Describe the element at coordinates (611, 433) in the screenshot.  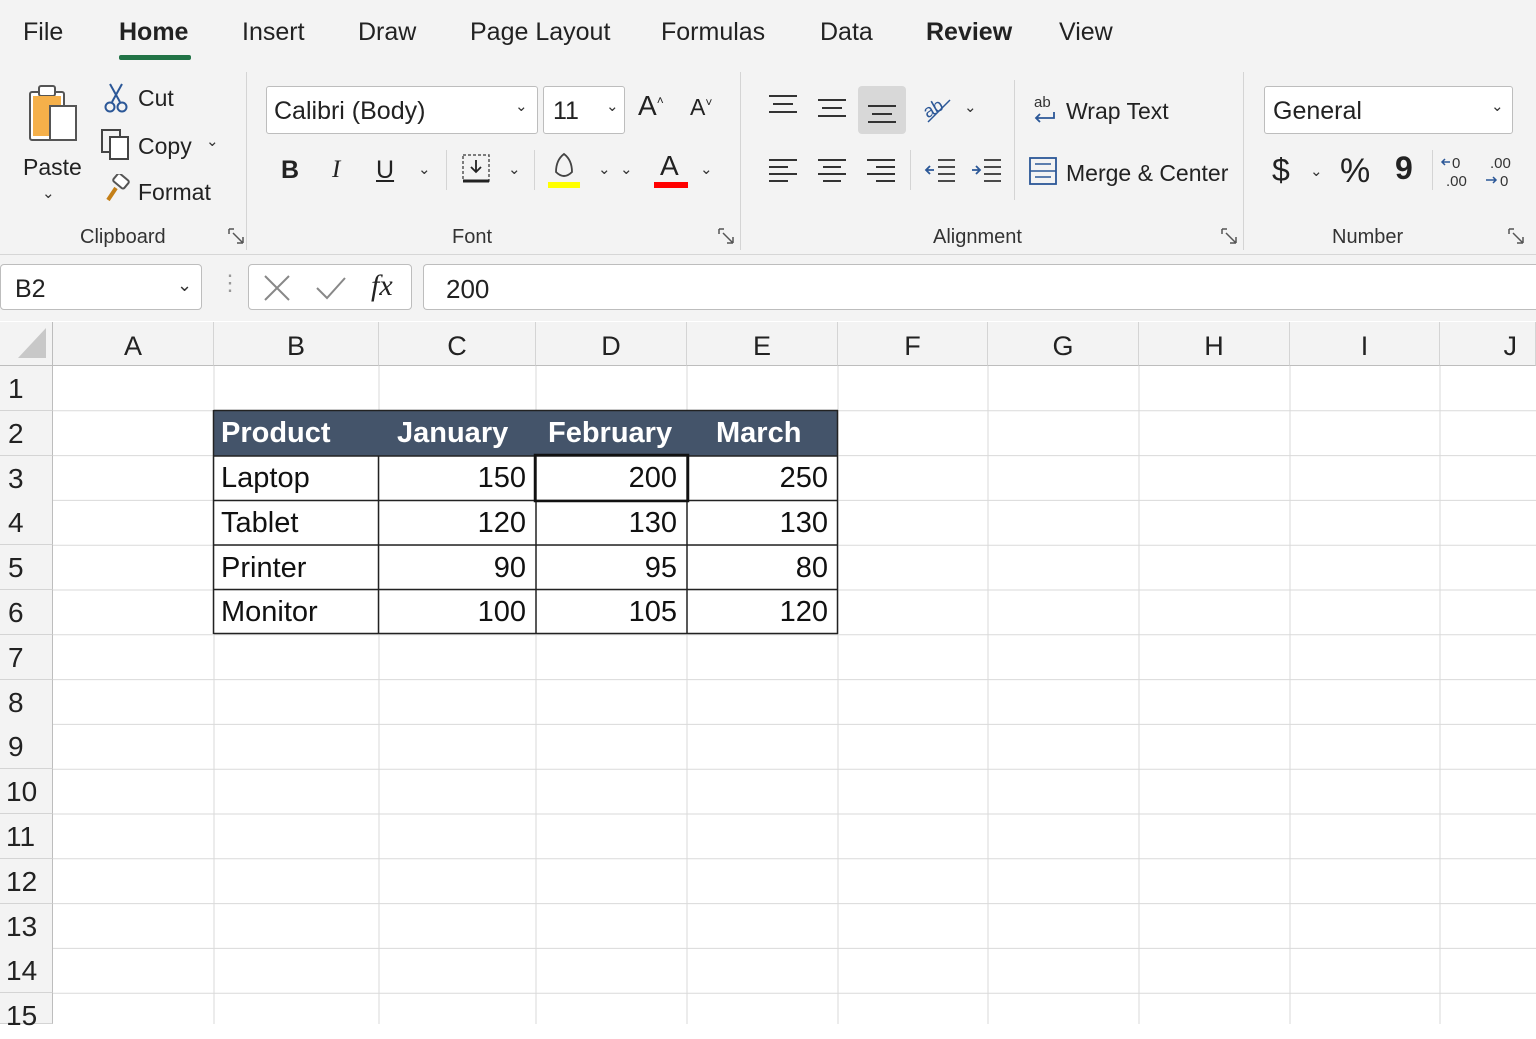
I see `table-header-cell: February` at that location.